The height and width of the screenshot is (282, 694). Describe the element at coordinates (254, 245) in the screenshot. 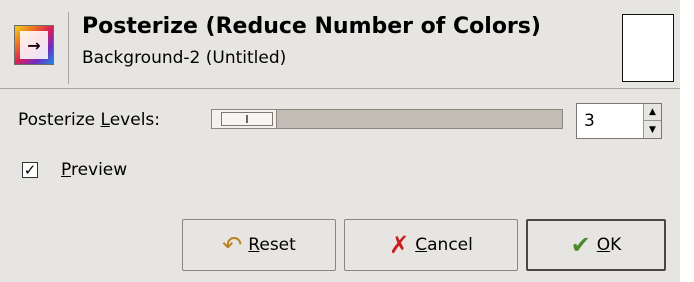

I see `reset-mnemonic: R` at that location.